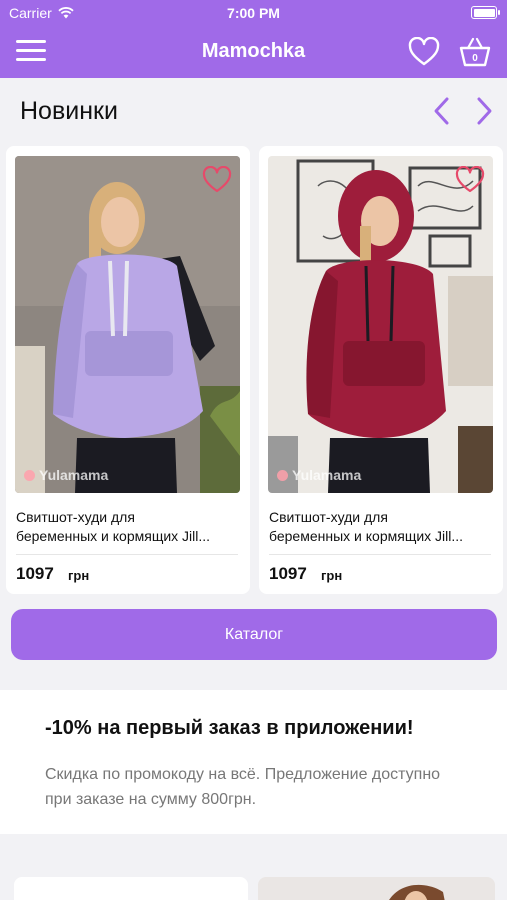 Image resolution: width=507 pixels, height=900 pixels. I want to click on favorites-button, so click(424, 51).